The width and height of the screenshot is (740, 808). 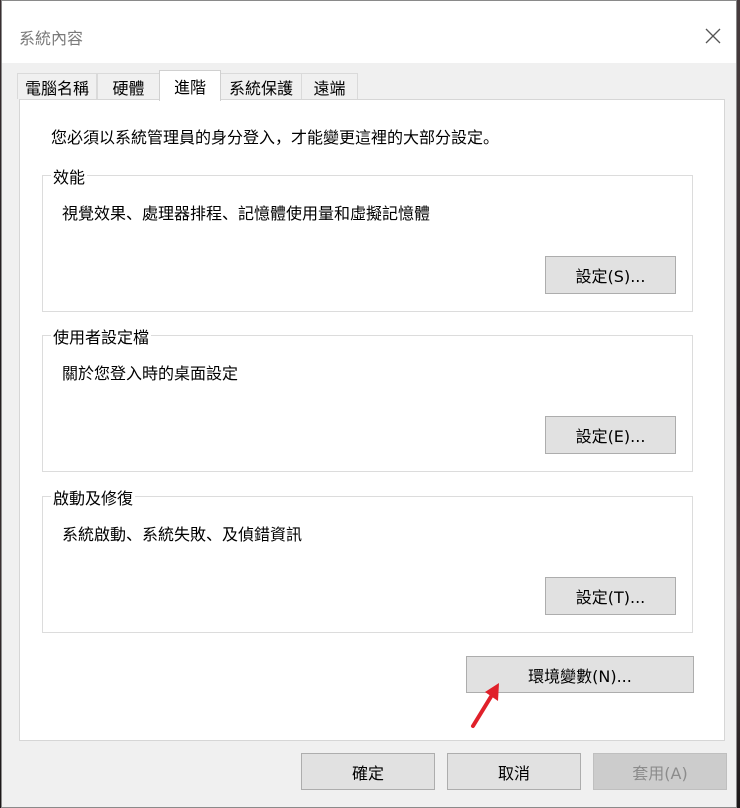 I want to click on startup-recovery-description: 系統啟動、系統失敗、及偵錯資訊, so click(x=182, y=534).